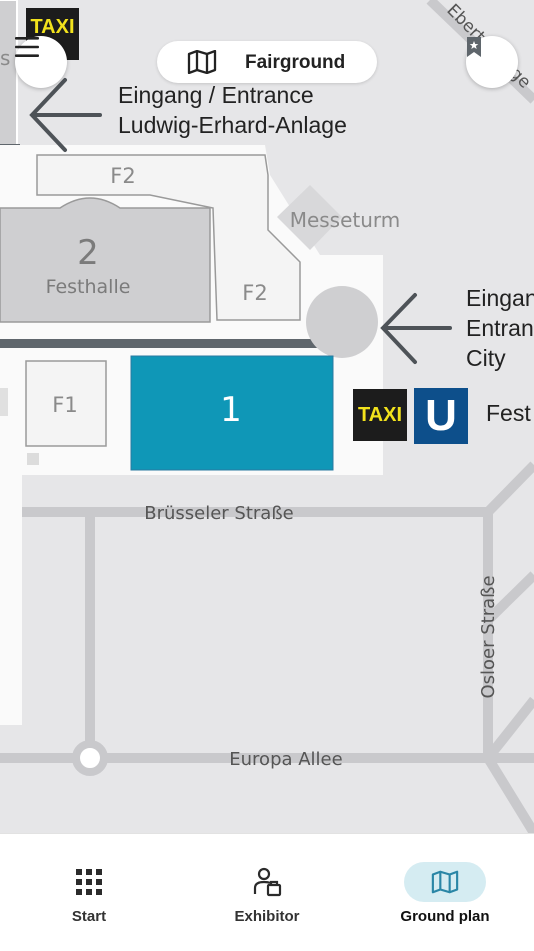 The width and height of the screenshot is (534, 951). I want to click on taxi-stand-city: TAXI, so click(380, 415).